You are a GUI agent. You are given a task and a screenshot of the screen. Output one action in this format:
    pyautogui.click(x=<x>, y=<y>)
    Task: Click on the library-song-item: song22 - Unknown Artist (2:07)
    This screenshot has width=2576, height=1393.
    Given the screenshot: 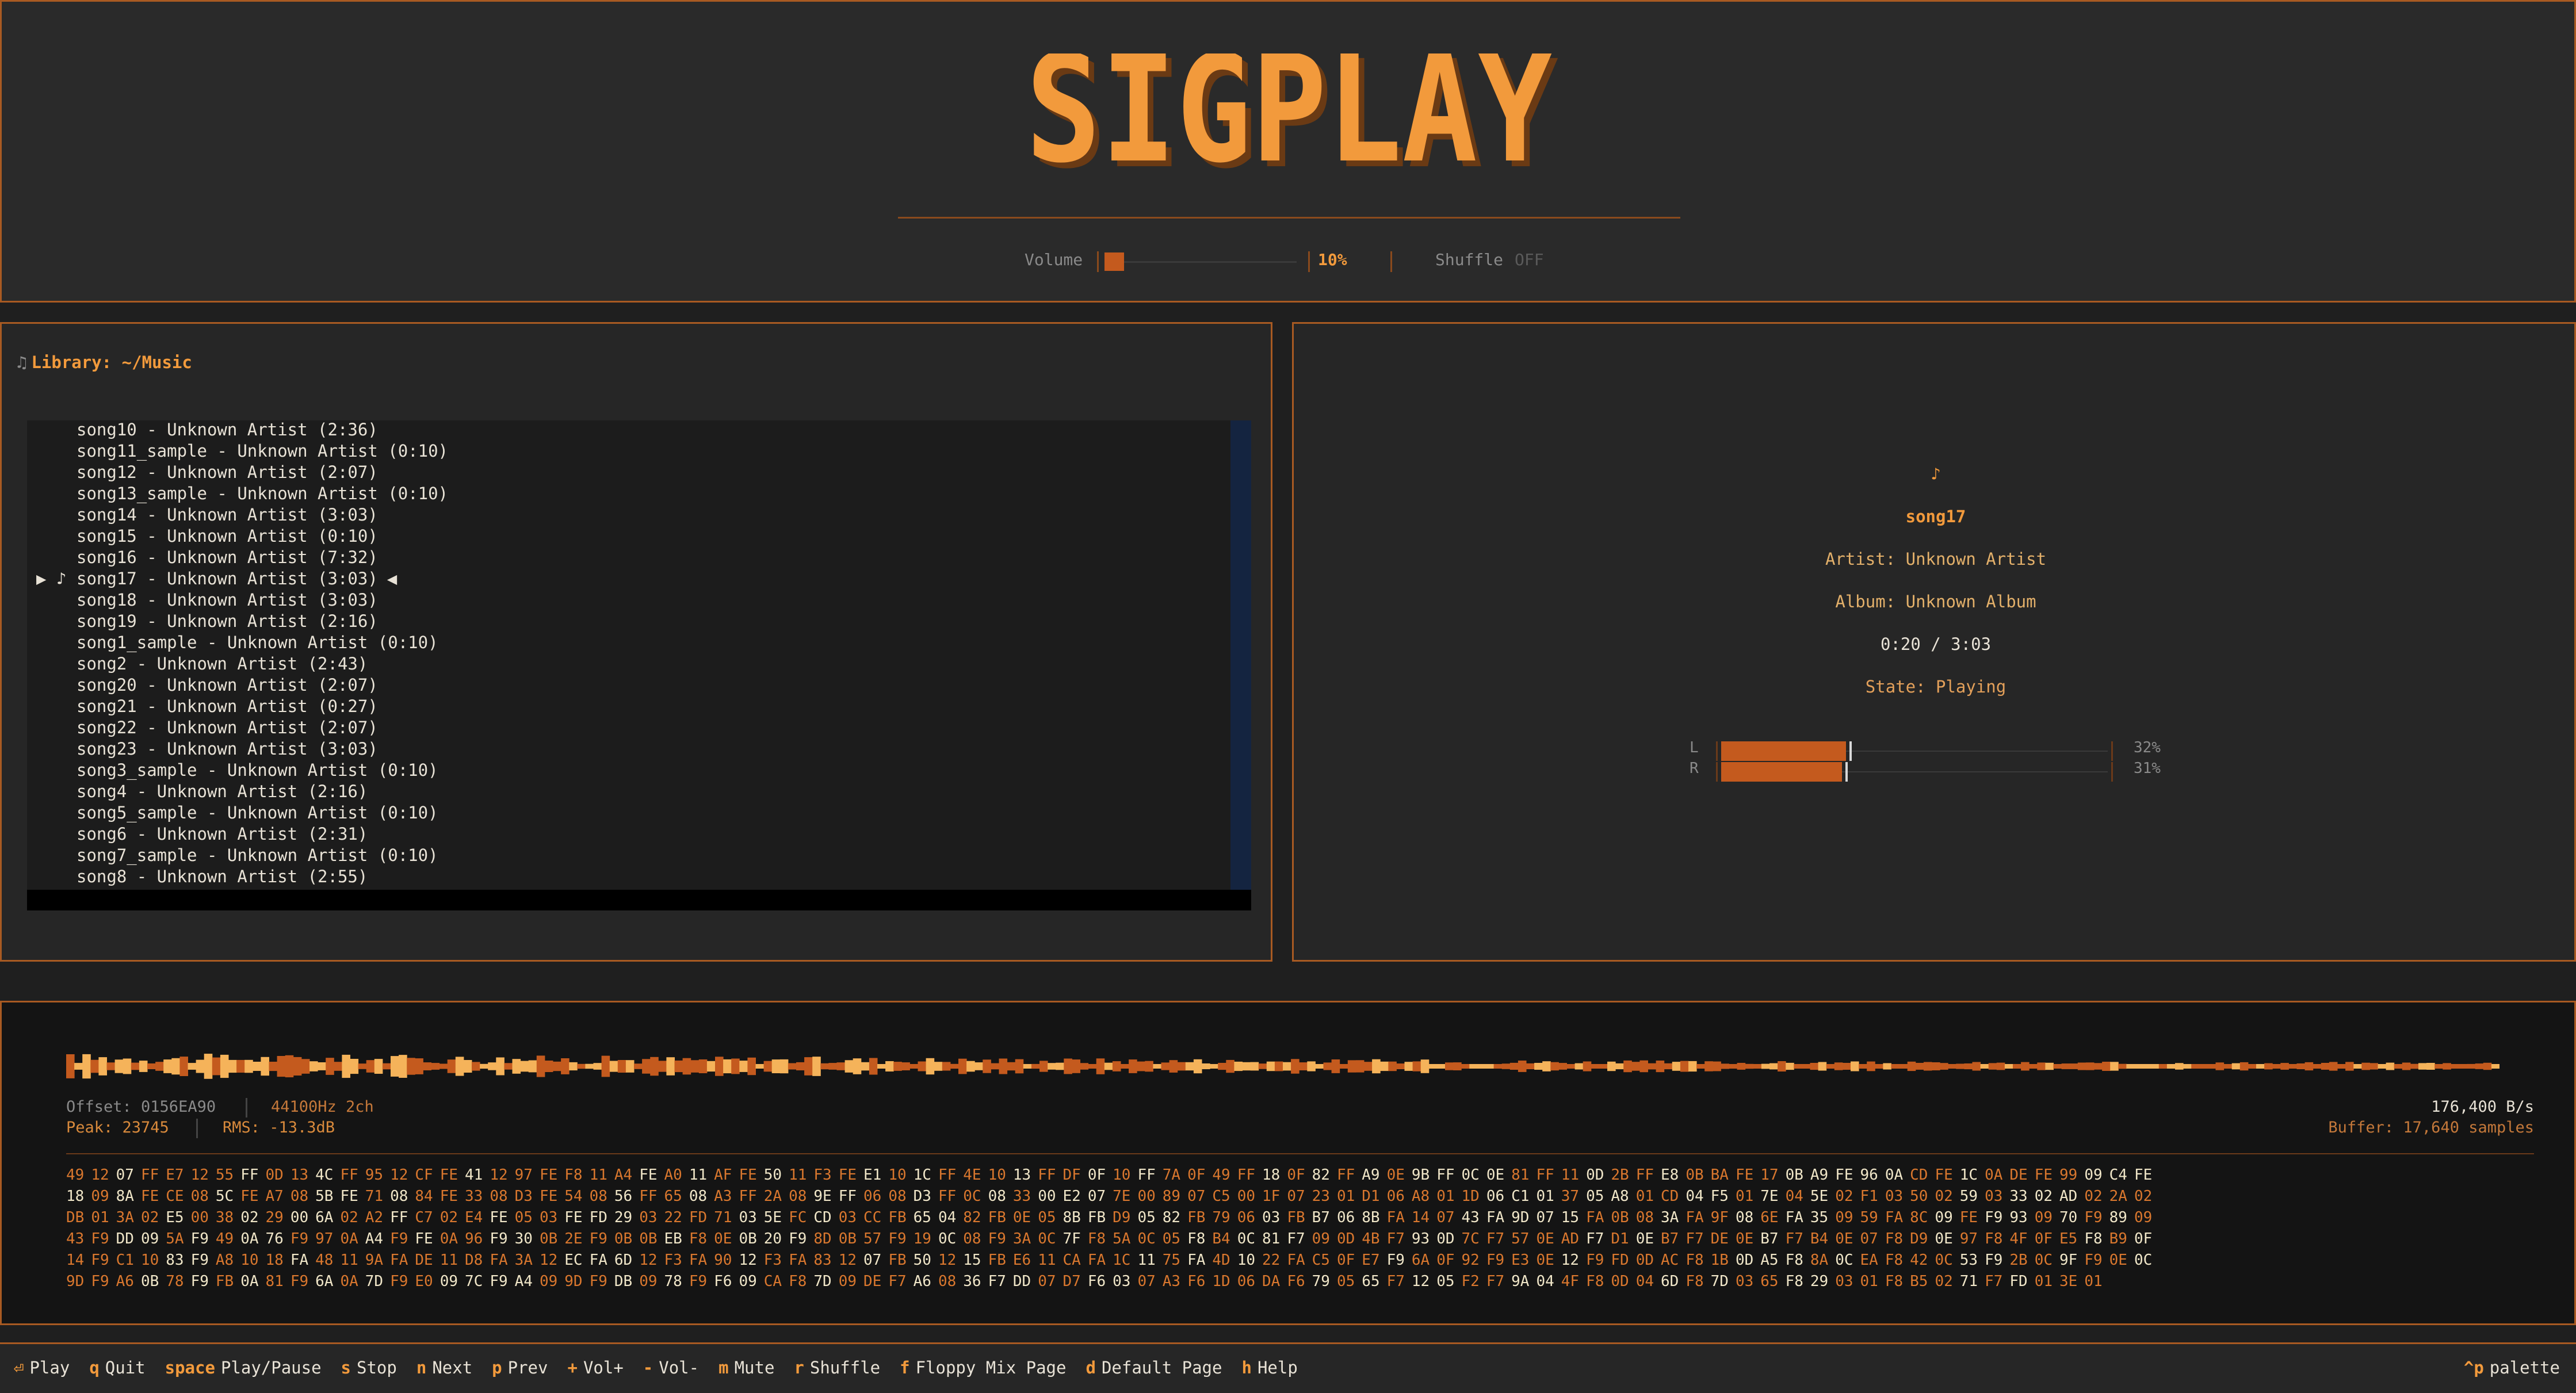 What is the action you would take?
    pyautogui.click(x=242, y=727)
    